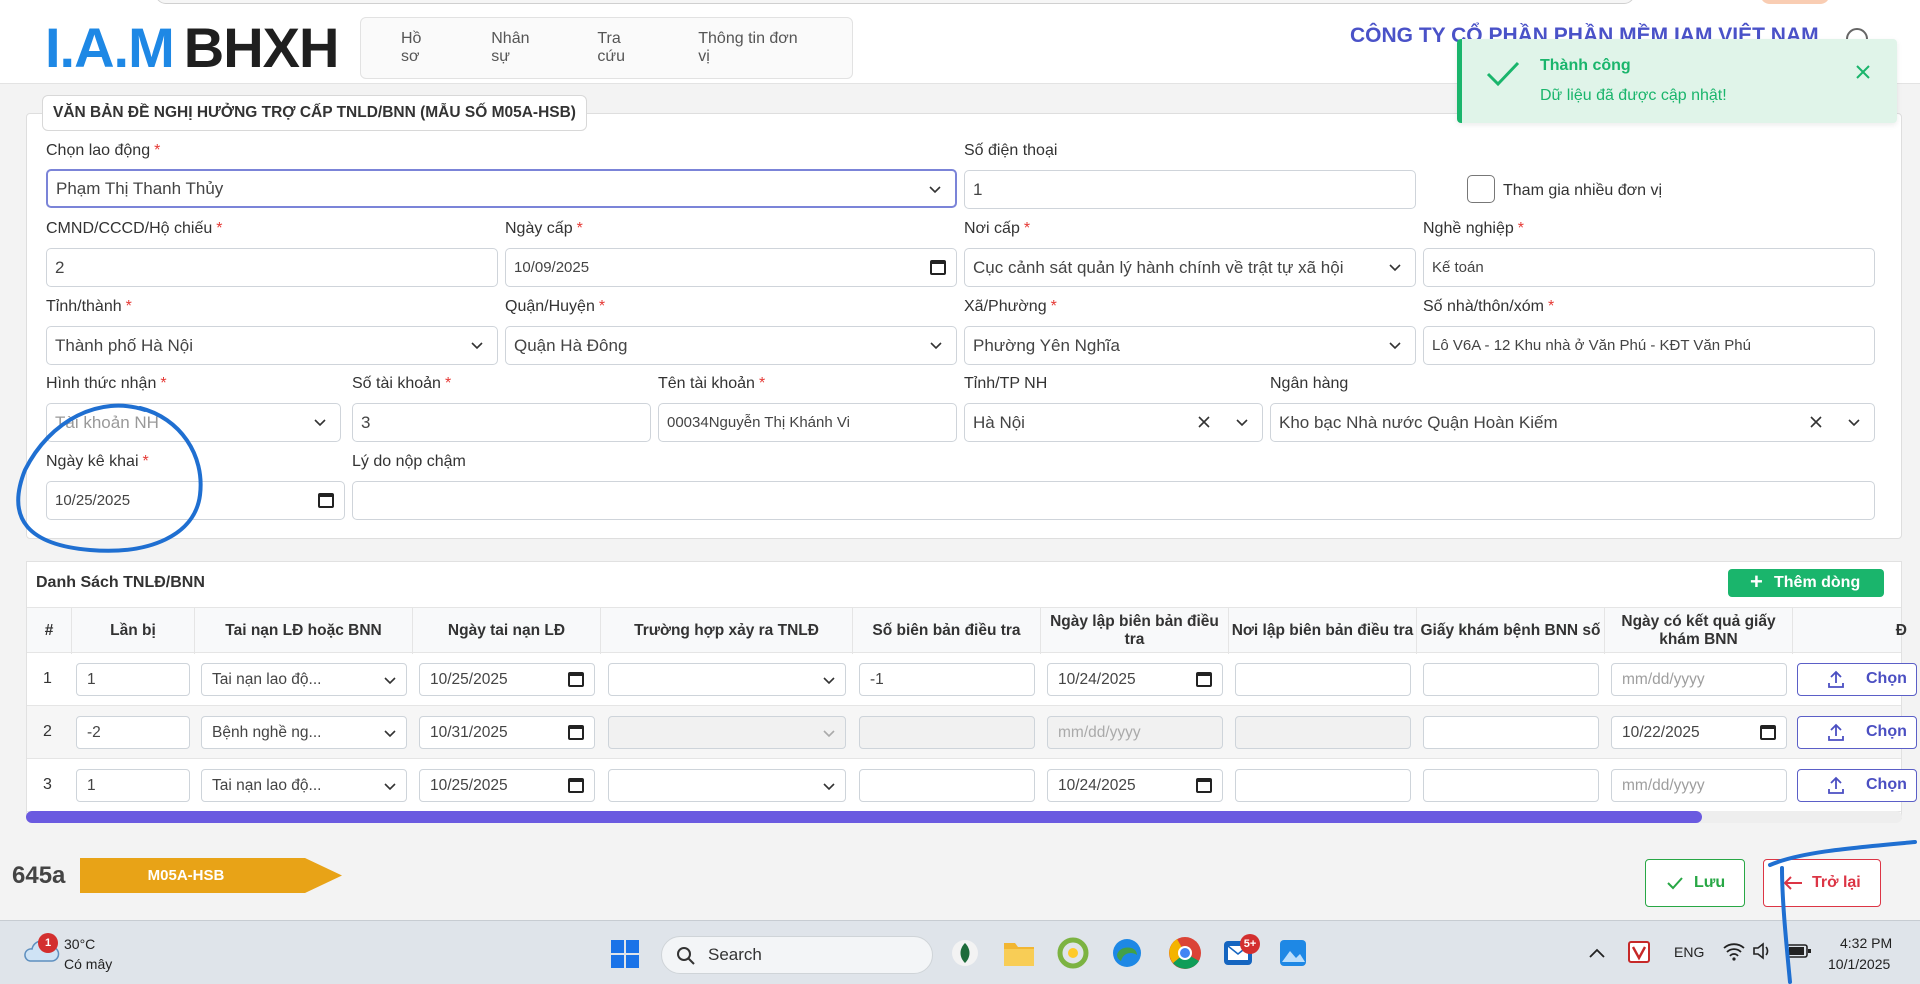 Image resolution: width=1920 pixels, height=984 pixels. What do you see at coordinates (1250, 944) in the screenshot?
I see `mail-badge: 5+` at bounding box center [1250, 944].